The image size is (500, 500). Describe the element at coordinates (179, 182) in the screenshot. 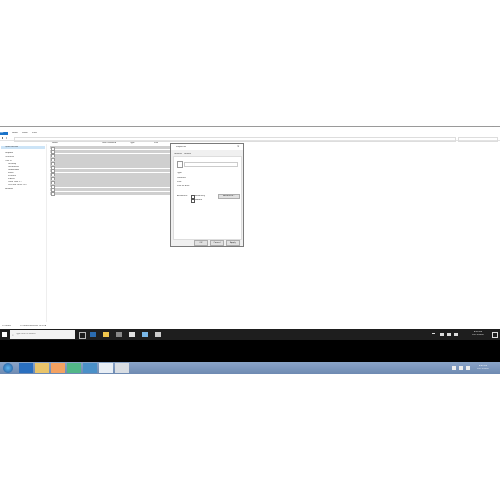

I see `field-size-label: Size:` at that location.